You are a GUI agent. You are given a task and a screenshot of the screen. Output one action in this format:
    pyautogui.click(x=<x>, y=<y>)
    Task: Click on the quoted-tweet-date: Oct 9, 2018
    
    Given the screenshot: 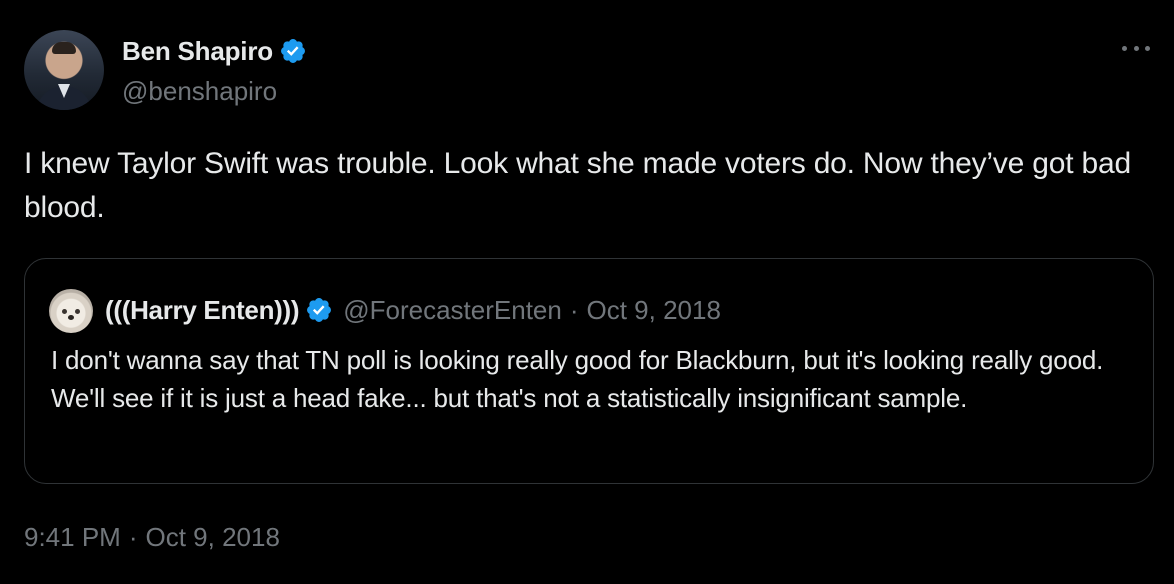 What is the action you would take?
    pyautogui.click(x=653, y=309)
    